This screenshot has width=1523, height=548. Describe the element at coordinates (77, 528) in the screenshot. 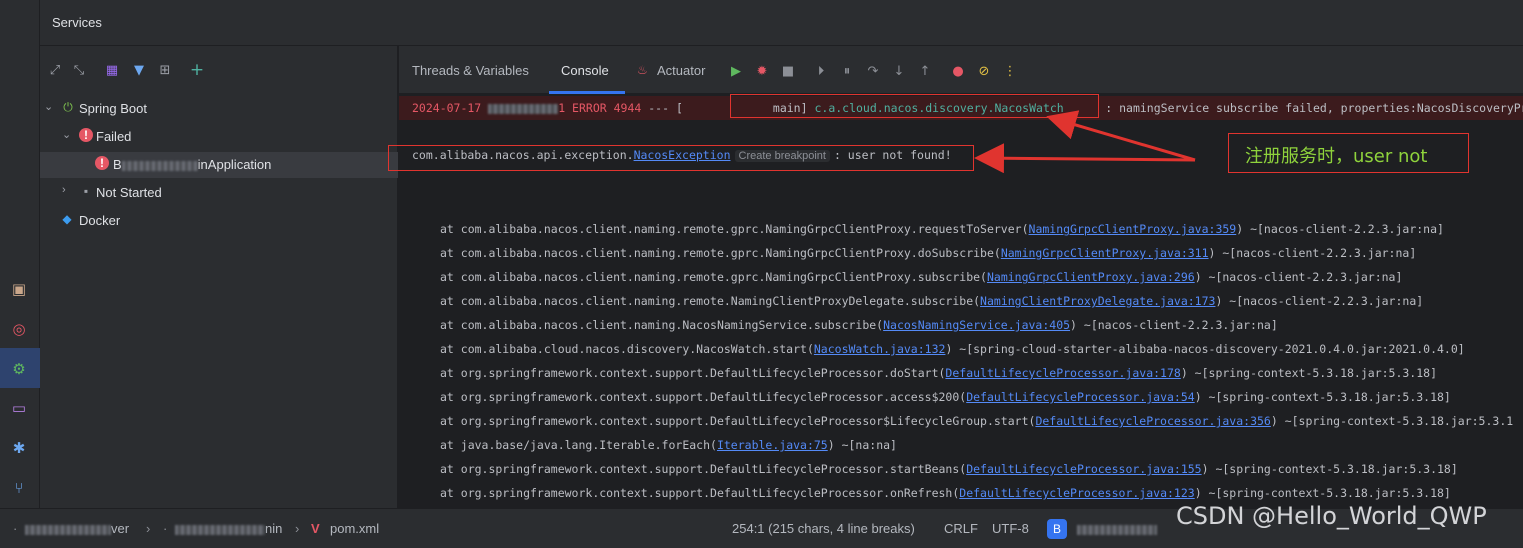

I see `breadcrumb-item-project: ver` at that location.